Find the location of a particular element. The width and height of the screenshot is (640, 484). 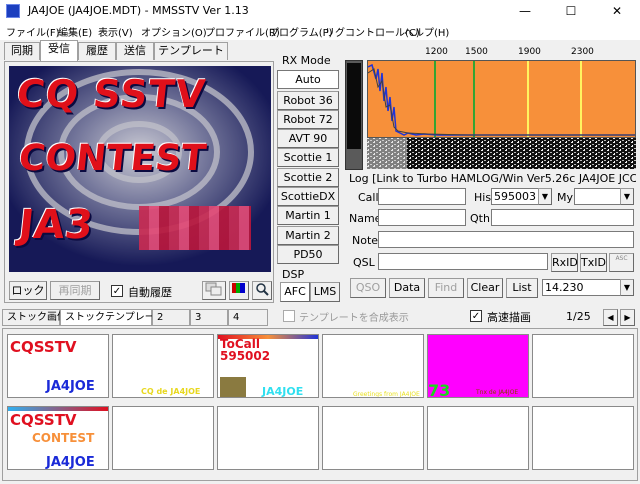

tab-sync: 同期 is located at coordinates (22, 51).